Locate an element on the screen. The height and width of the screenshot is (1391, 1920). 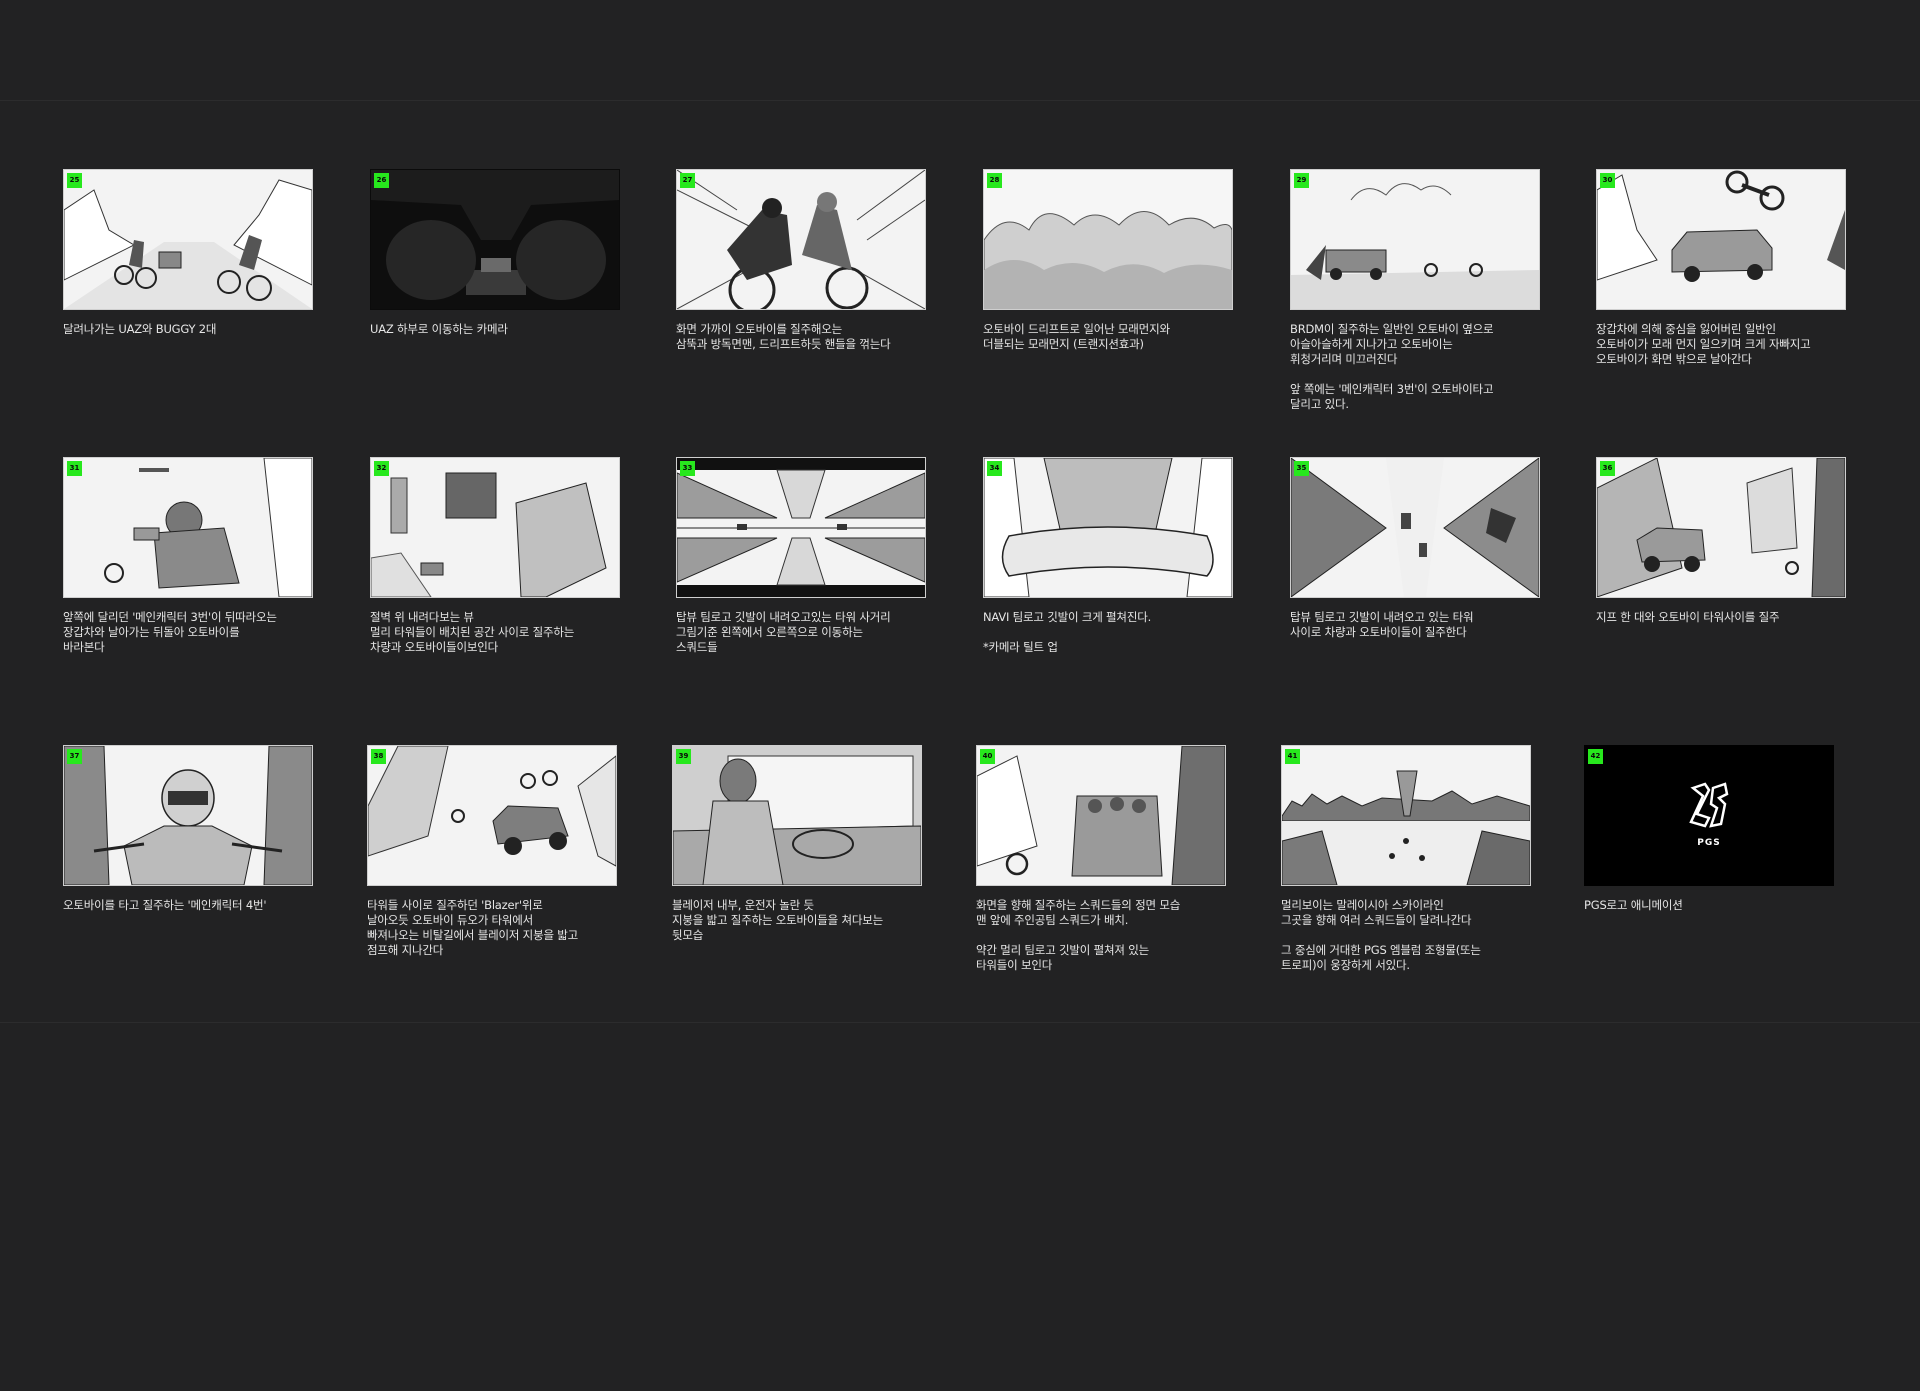
pgs-emblem is located at coordinates (1709, 805).